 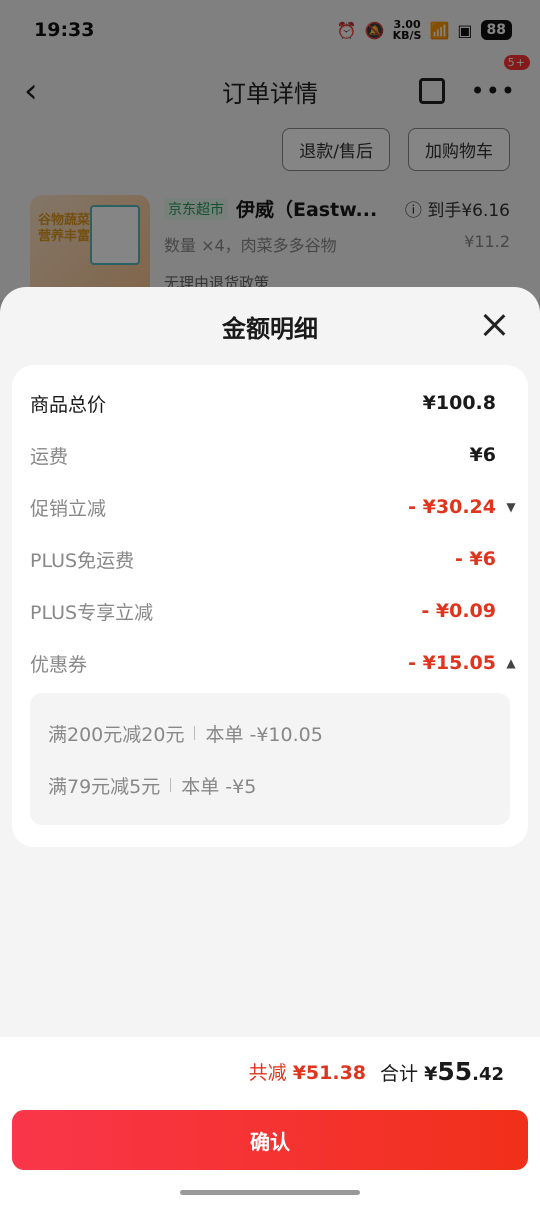 What do you see at coordinates (82, 560) in the screenshot?
I see `row-label: PLUS免运费` at bounding box center [82, 560].